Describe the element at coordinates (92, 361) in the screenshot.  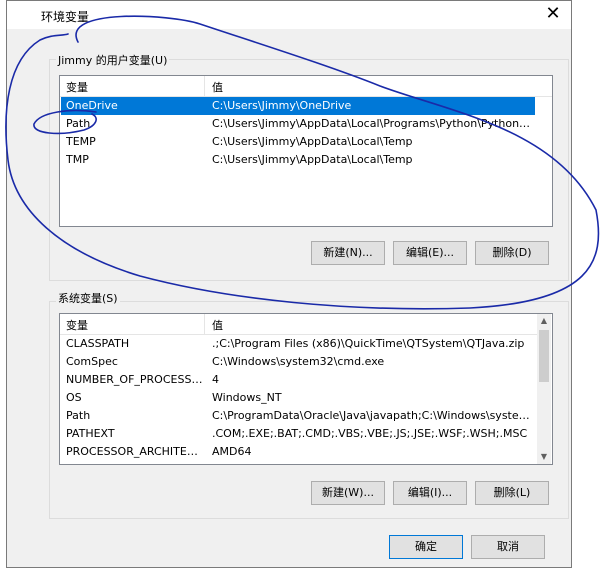
I see `system-variable-name: ComSpec` at that location.